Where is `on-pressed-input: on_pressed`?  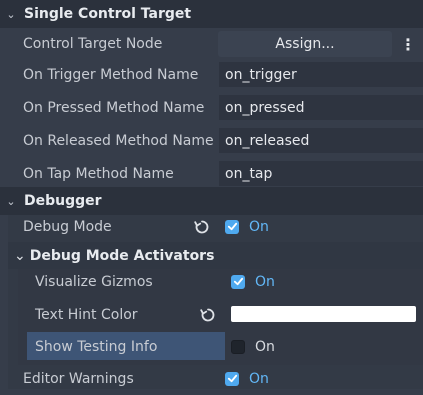 on-pressed-input: on_pressed is located at coordinates (321, 107).